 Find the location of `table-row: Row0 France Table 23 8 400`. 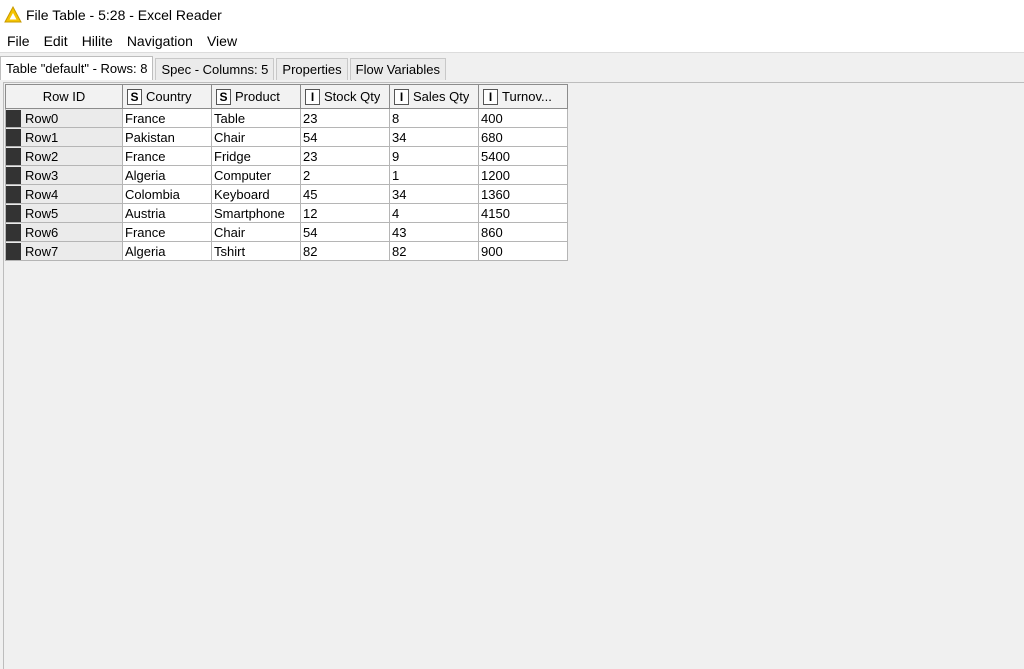

table-row: Row0 France Table 23 8 400 is located at coordinates (286, 118).